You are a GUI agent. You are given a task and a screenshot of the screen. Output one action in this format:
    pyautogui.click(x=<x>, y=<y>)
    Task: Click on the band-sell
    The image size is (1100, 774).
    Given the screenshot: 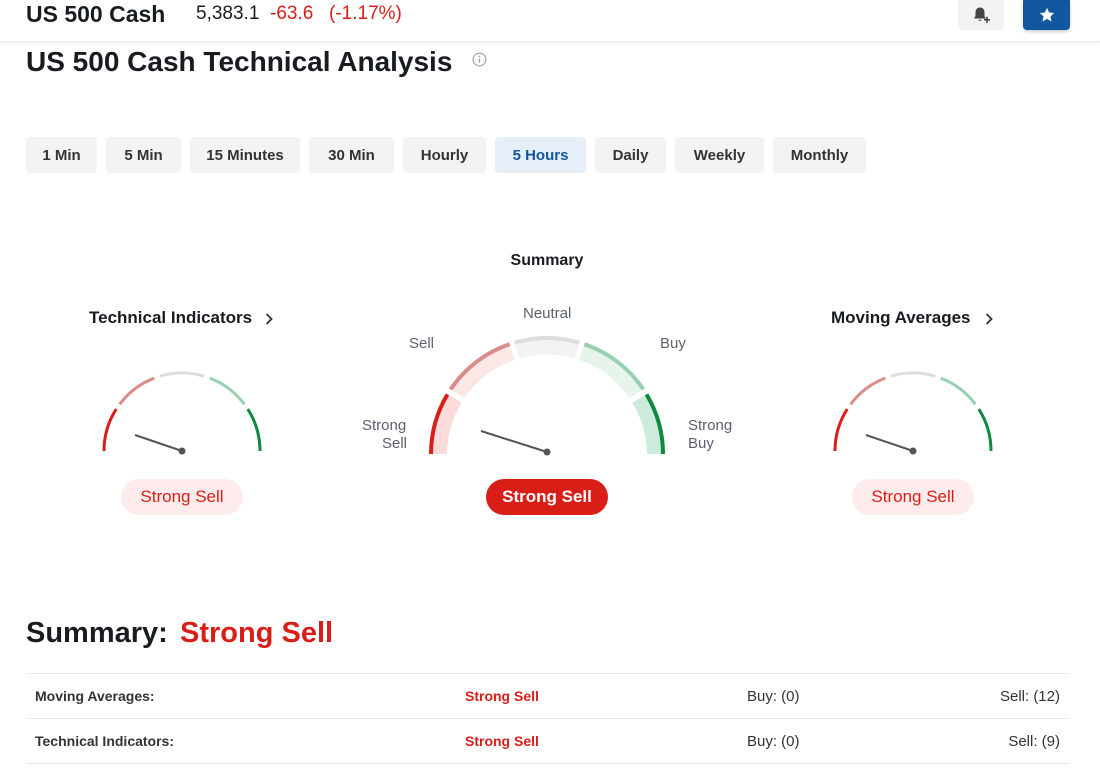 What is the action you would take?
    pyautogui.click(x=482, y=371)
    